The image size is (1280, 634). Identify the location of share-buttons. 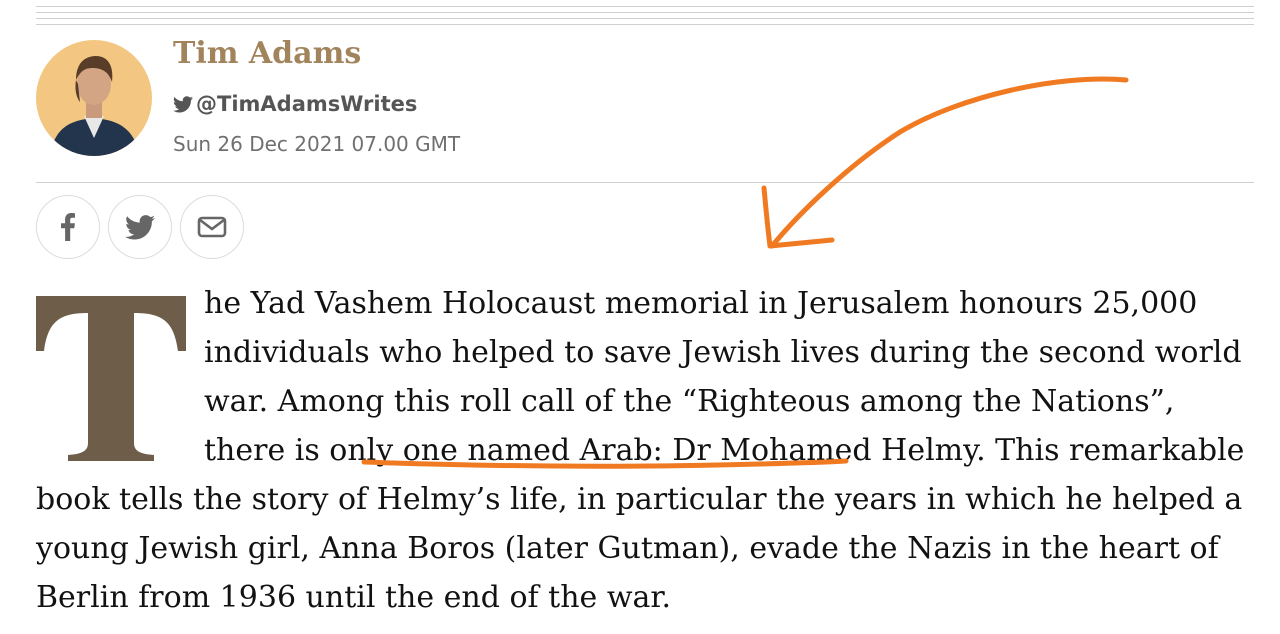
(140, 227).